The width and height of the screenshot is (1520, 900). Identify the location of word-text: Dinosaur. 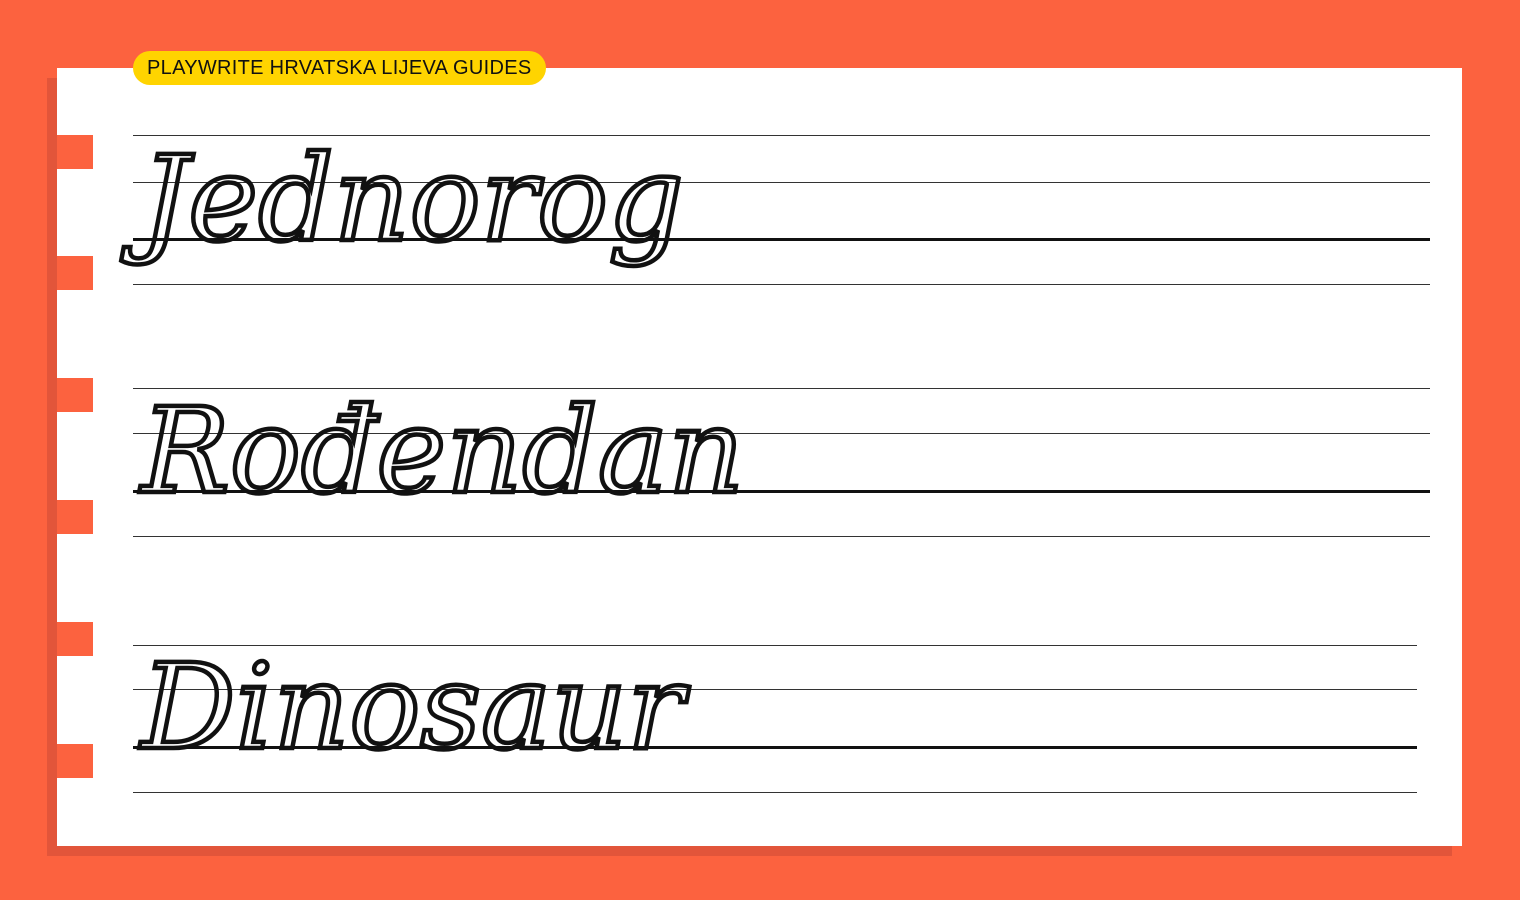
(414, 707).